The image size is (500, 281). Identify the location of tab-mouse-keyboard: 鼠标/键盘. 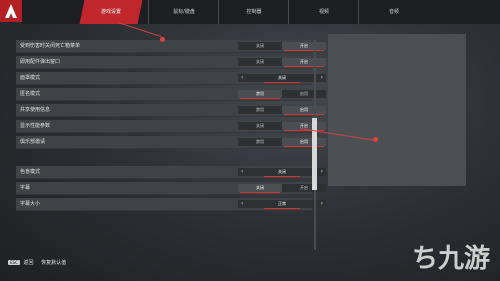
(183, 12).